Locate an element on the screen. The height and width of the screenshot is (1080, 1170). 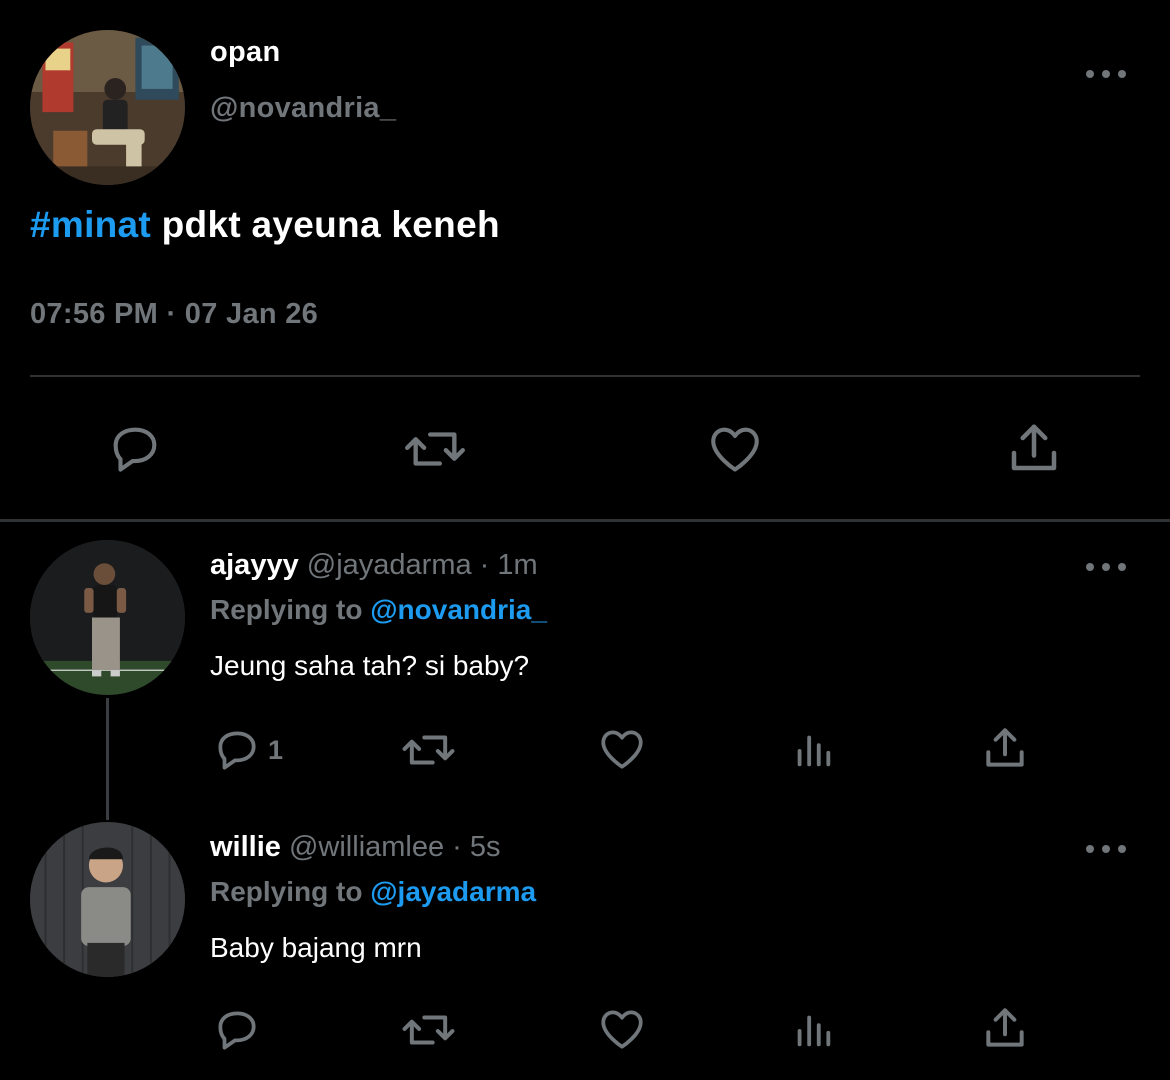
thread-connector-line is located at coordinates (107, 759).